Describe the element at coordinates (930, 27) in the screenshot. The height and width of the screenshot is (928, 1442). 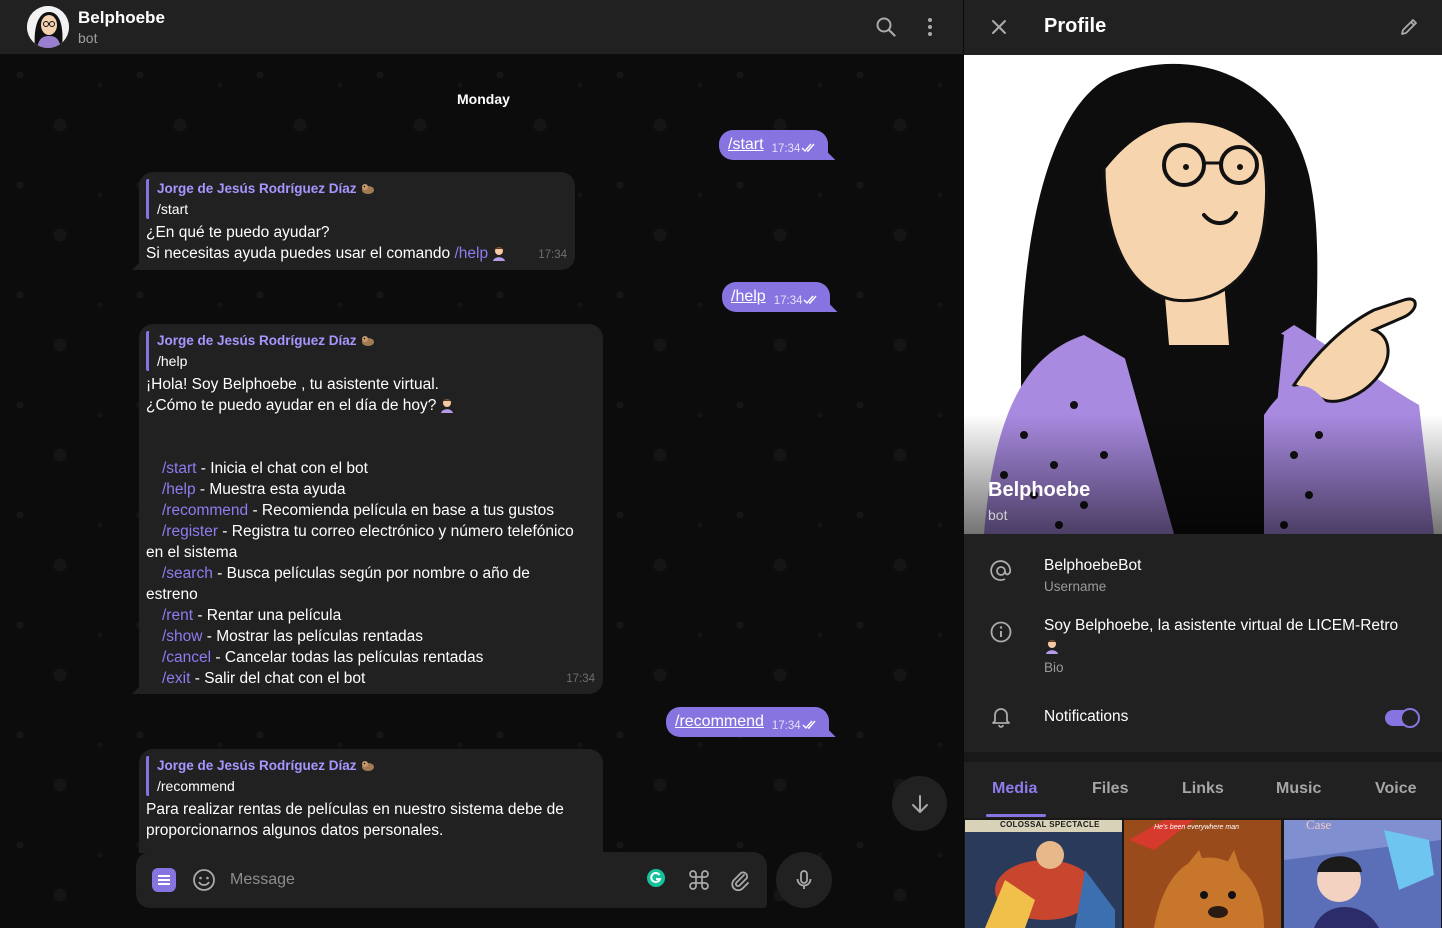
I see `more-vertical-icon` at that location.